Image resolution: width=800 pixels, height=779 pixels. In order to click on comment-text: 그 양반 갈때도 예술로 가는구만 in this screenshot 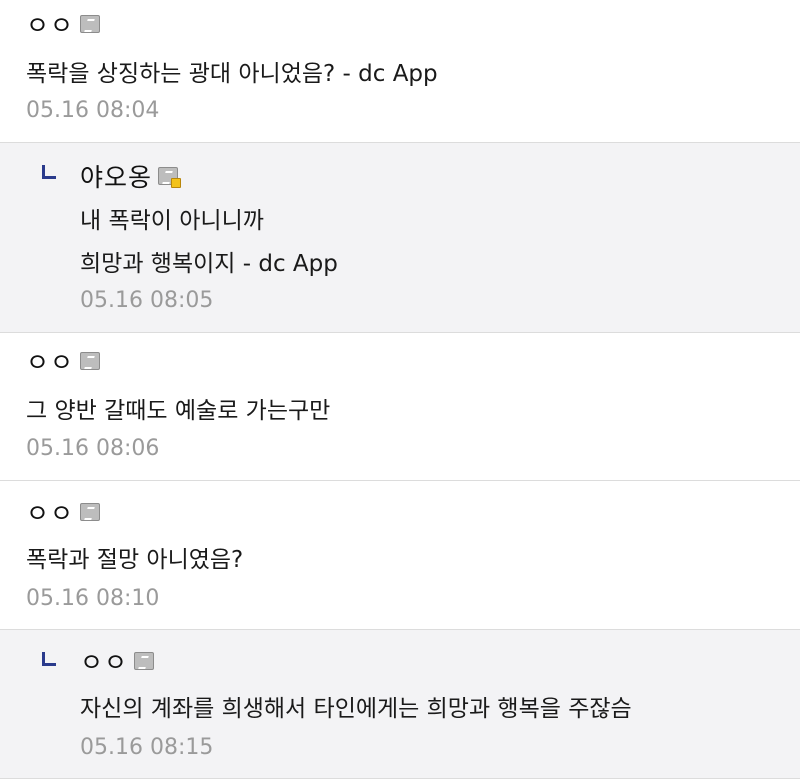, I will do `click(178, 411)`.